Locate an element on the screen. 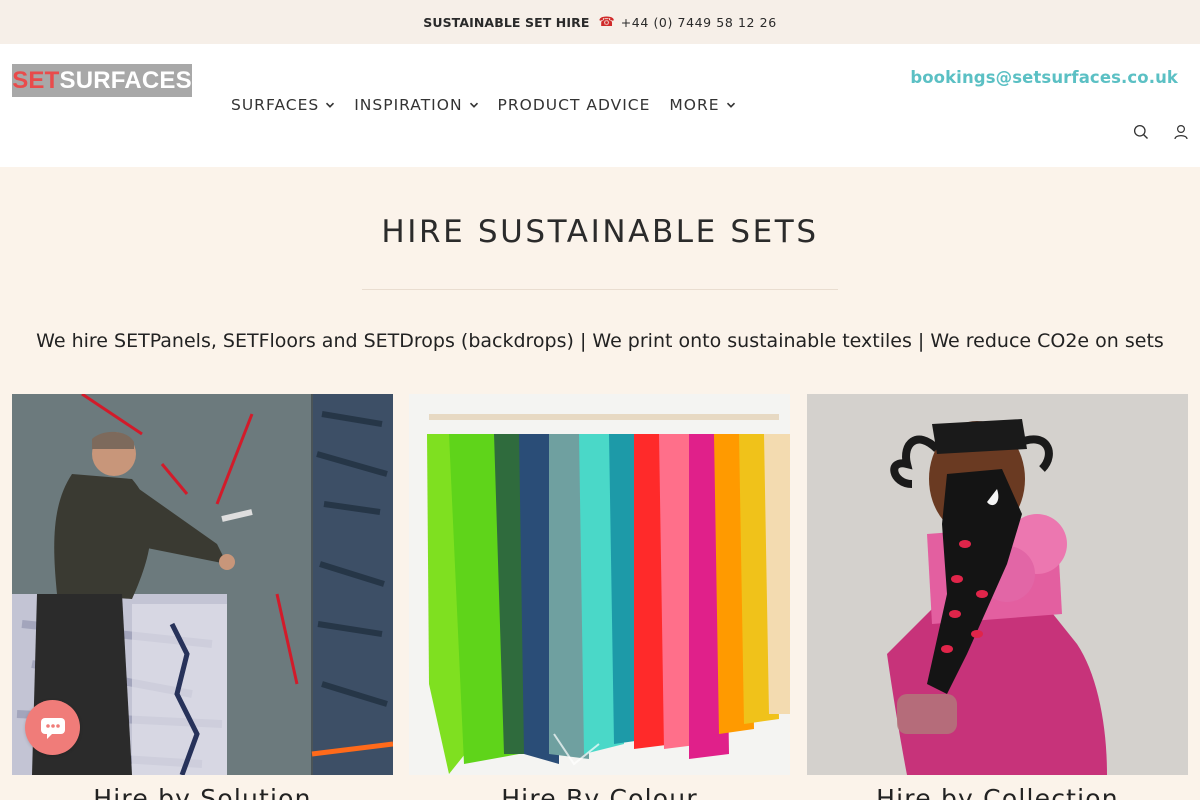  nav-item-label: SURFACES is located at coordinates (275, 105).